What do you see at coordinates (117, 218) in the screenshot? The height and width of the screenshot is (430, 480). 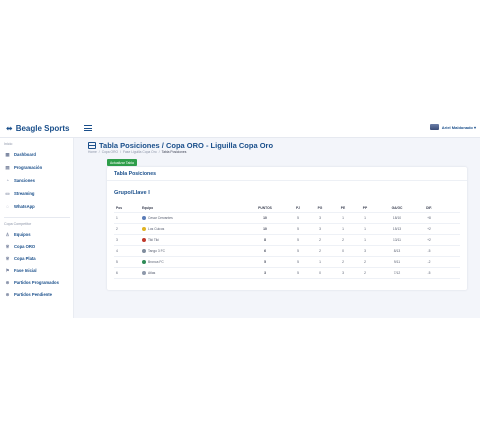 I see `row-pos: 1` at bounding box center [117, 218].